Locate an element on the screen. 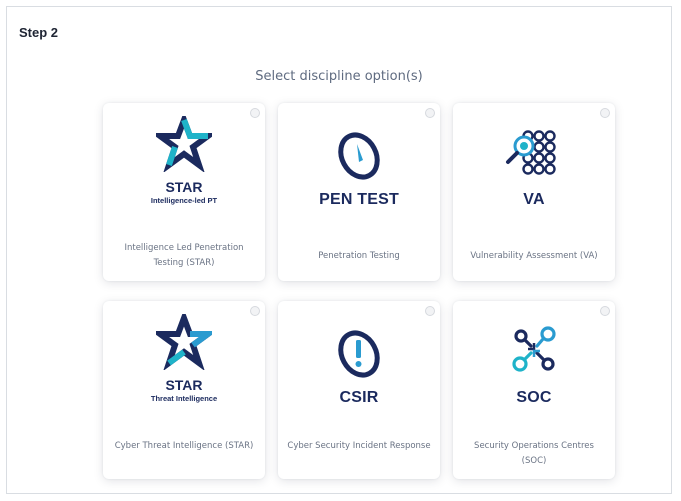 The width and height of the screenshot is (681, 501). card-caption: Vulnerability Assessment (VA) is located at coordinates (534, 256).